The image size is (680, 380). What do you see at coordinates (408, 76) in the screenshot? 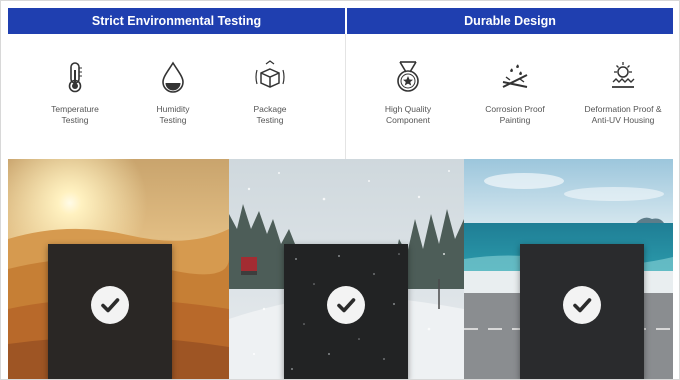
I see `award-badge-icon` at bounding box center [408, 76].